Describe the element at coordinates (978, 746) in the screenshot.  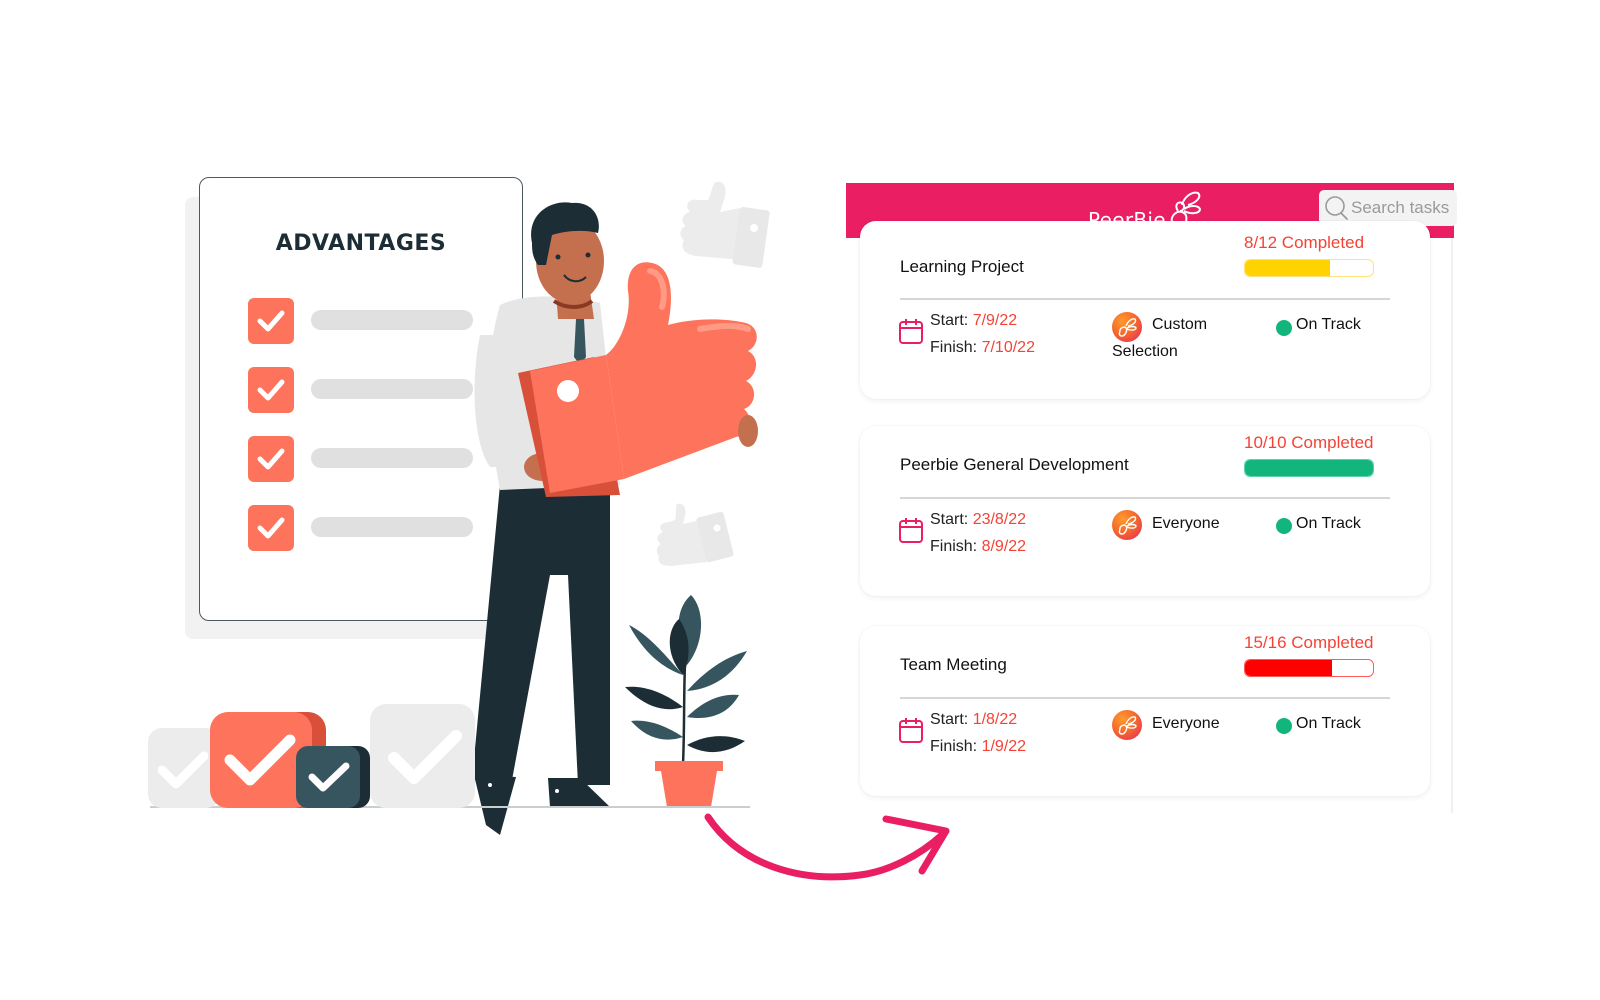
I see `finish-date: Finish: 1/9/22` at that location.